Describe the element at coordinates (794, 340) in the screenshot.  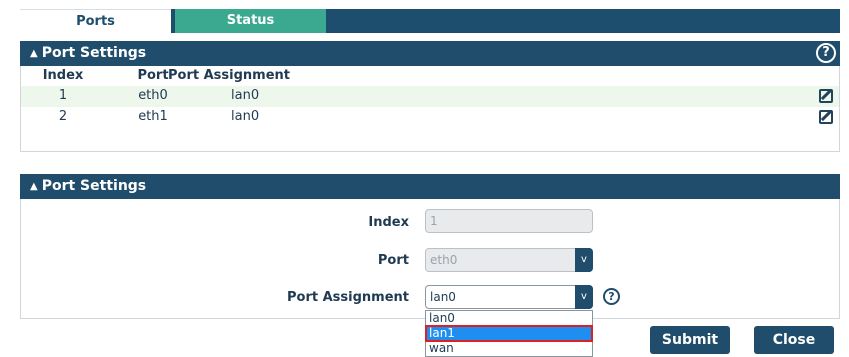
I see `close-button: Close` at that location.